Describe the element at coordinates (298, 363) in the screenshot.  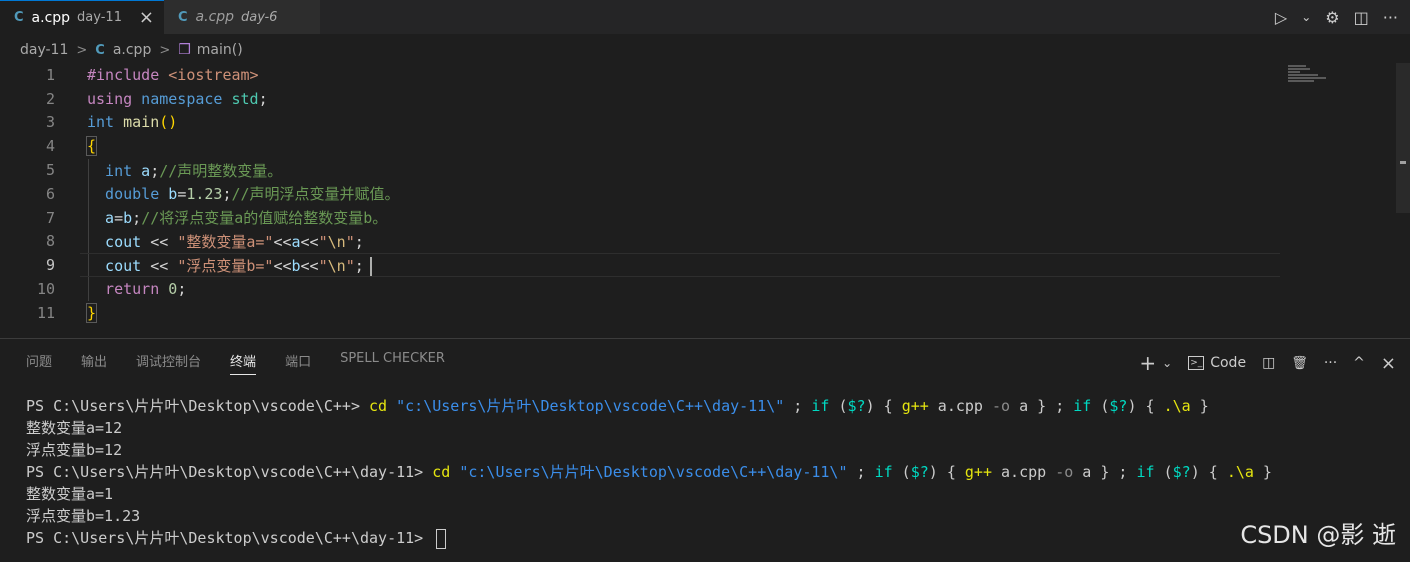
I see `tab-ports: 端口` at that location.